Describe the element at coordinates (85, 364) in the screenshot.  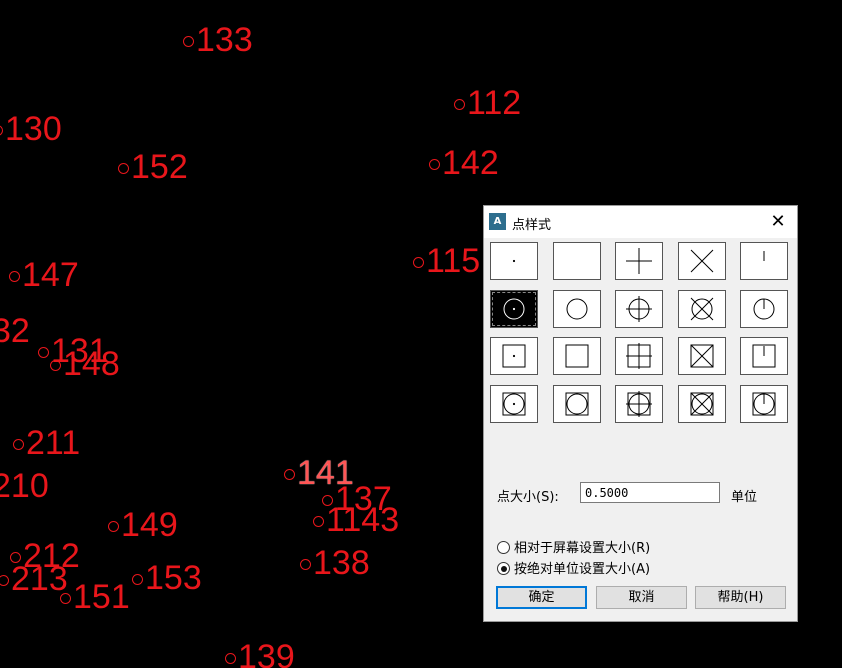
I see `point-label: 148` at that location.